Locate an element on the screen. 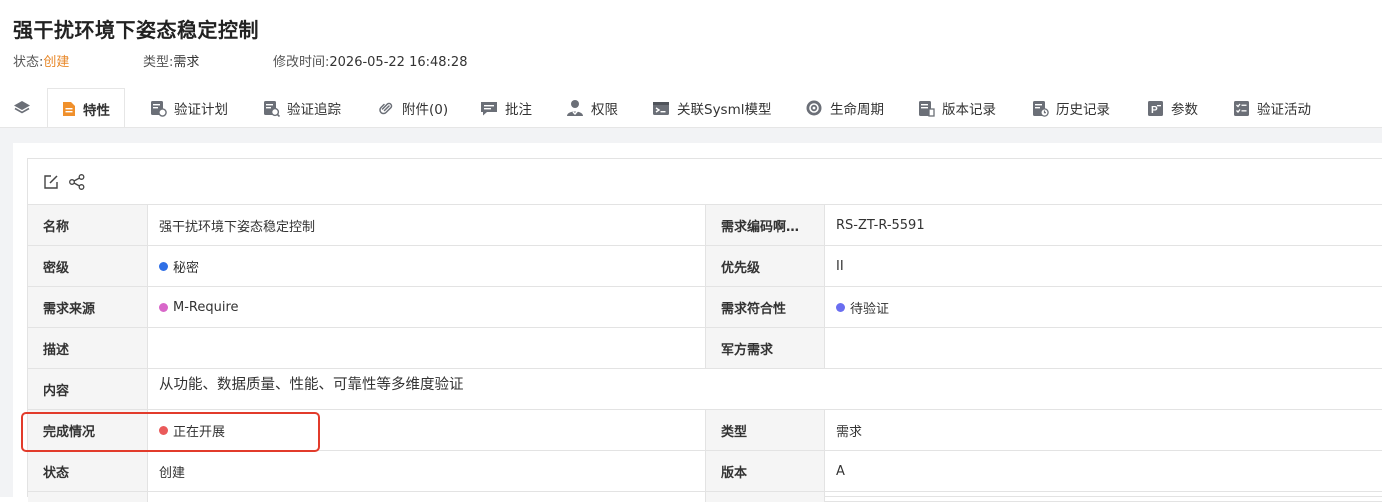 The width and height of the screenshot is (1382, 502). military-value is located at coordinates (1103, 348).